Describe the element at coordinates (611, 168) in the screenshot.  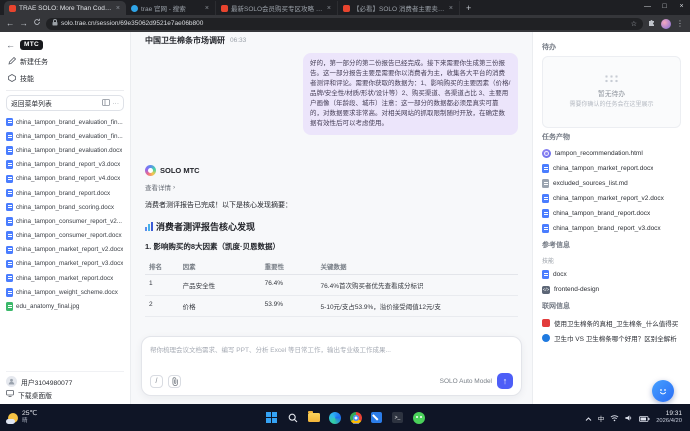
I see `artifact-item: china_tampon_market_report.docx` at that location.